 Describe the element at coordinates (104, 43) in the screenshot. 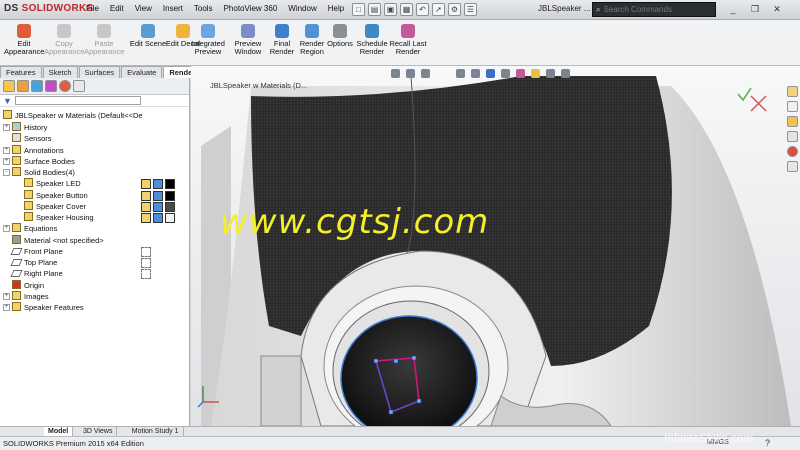

I see `paste-appearance-button: Paste Appearance` at that location.